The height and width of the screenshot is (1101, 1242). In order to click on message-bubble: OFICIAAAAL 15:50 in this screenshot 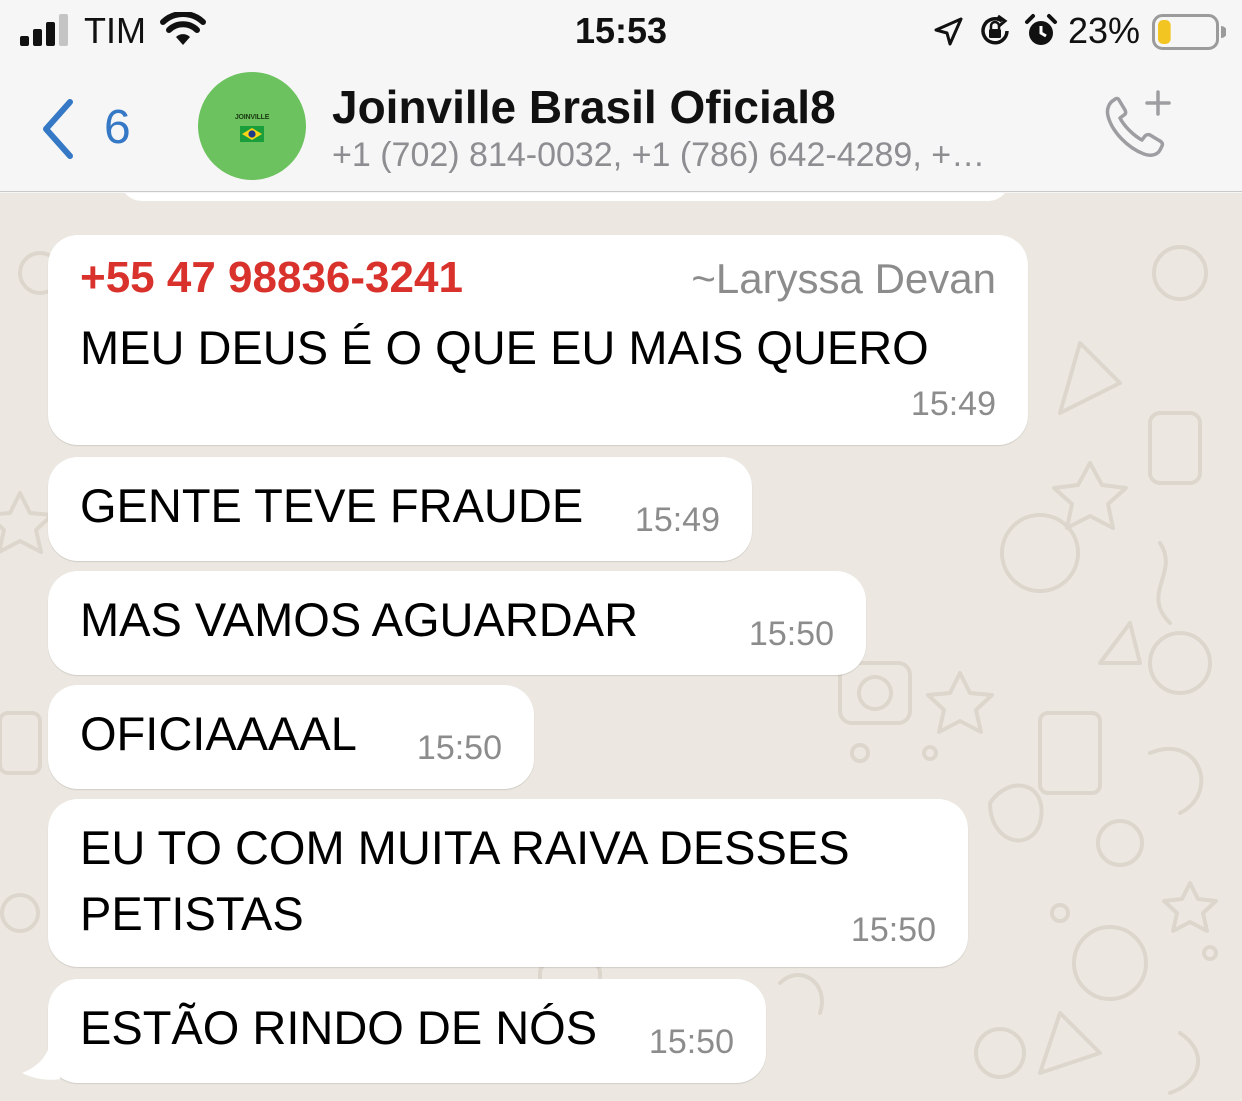, I will do `click(291, 737)`.